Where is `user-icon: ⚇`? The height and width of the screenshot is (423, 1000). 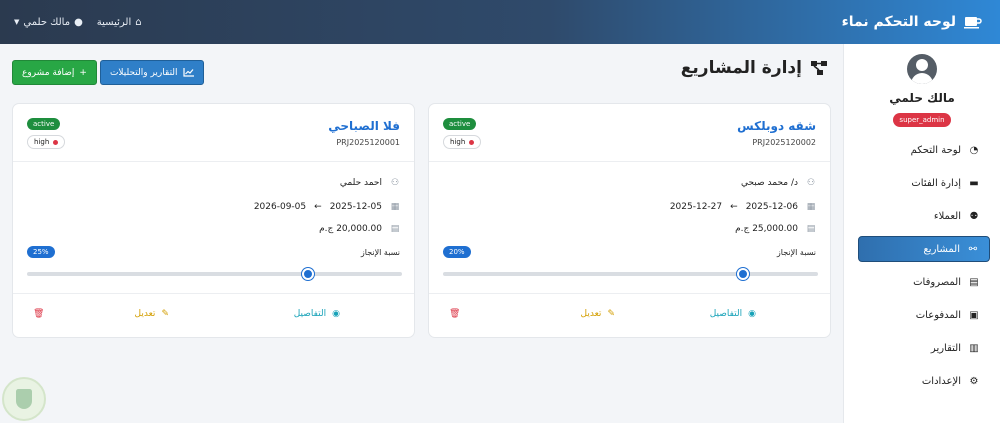
user-icon: ⚇ is located at coordinates (395, 183).